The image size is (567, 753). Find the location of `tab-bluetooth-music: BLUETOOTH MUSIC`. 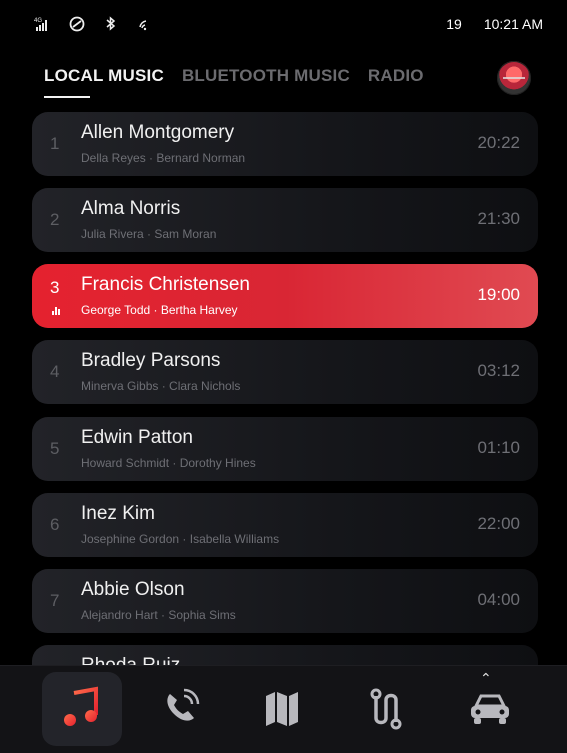

tab-bluetooth-music: BLUETOOTH MUSIC is located at coordinates (266, 82).